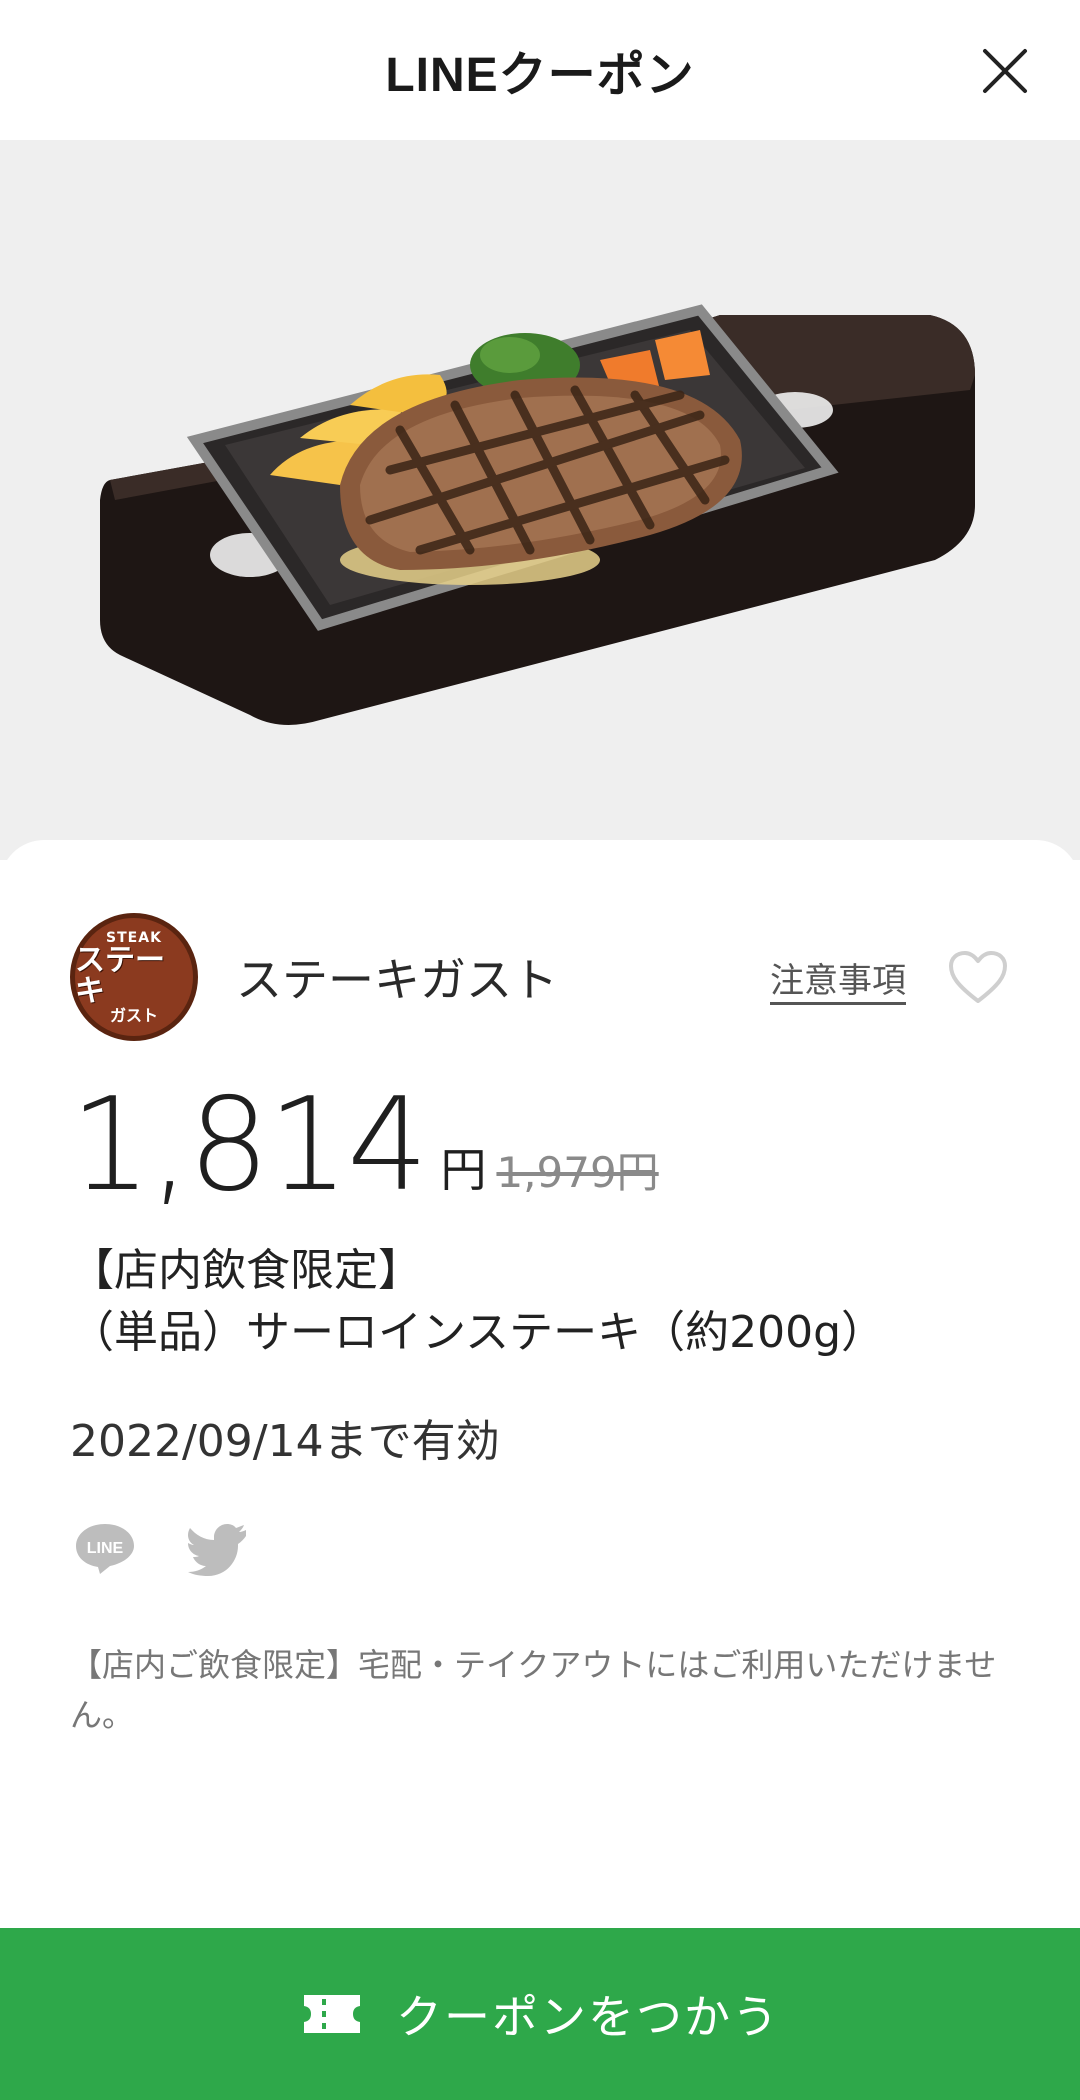 This screenshot has height=2100, width=1080. I want to click on price-unit: 円, so click(463, 1170).